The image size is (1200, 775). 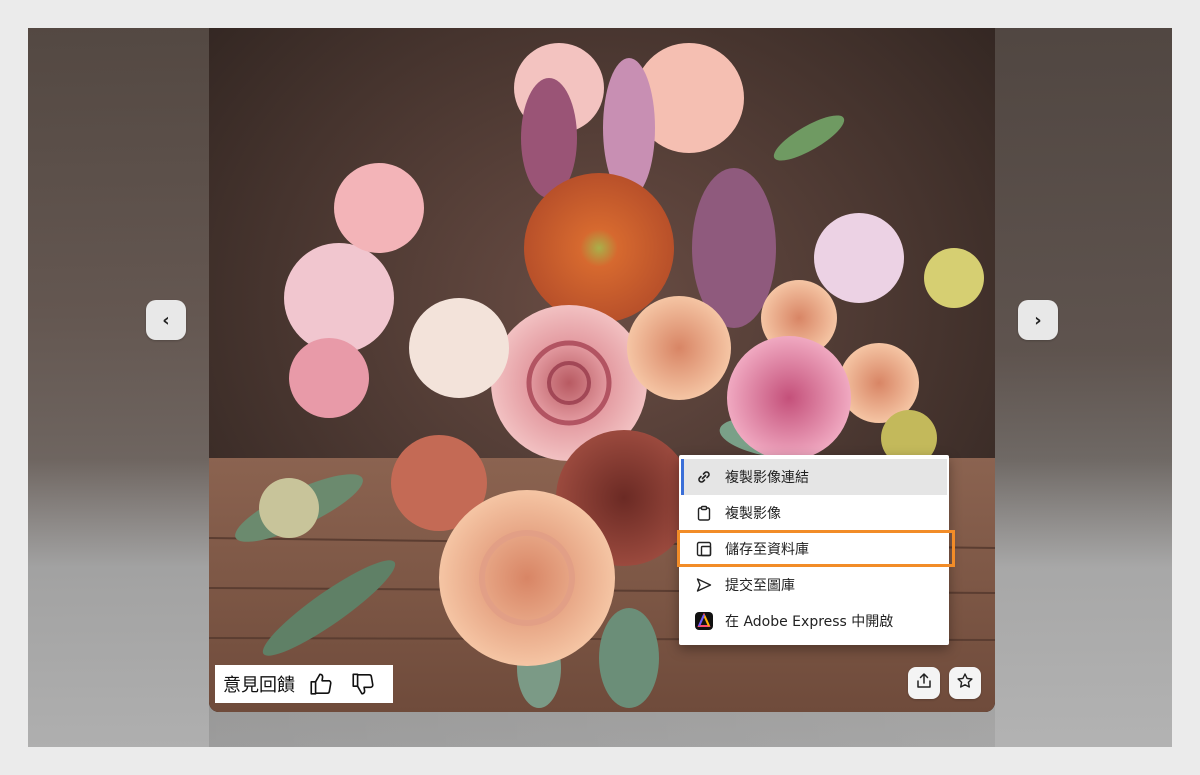 I want to click on link-icon, so click(x=704, y=477).